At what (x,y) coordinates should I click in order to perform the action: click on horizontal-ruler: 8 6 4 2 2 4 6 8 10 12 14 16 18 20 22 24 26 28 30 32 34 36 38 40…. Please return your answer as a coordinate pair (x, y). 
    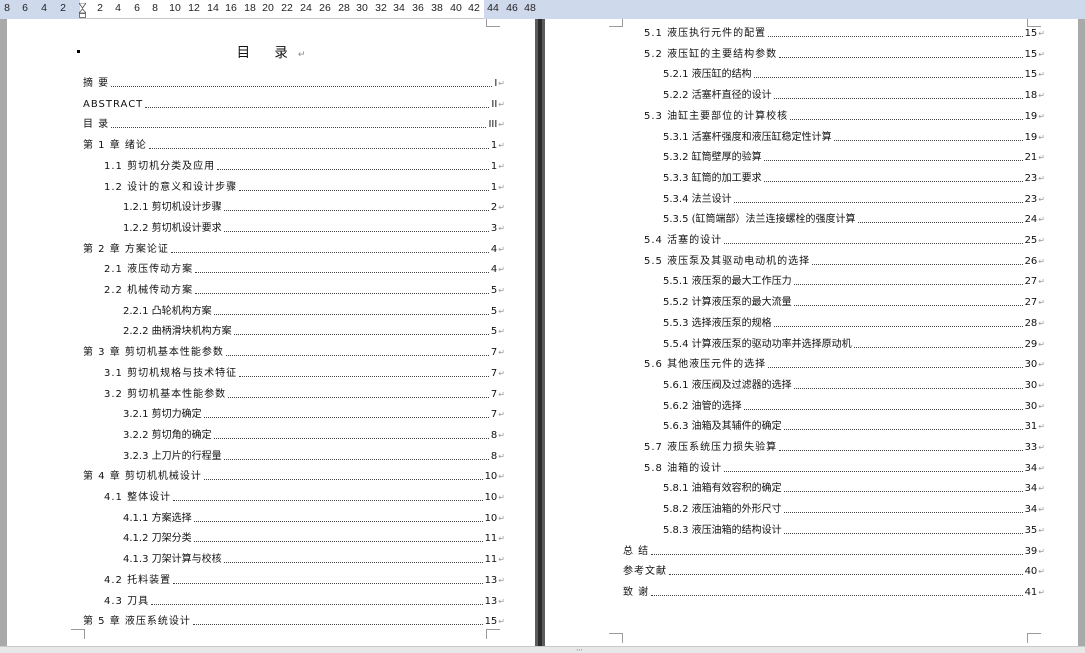
    Looking at the image, I should click on (542, 9).